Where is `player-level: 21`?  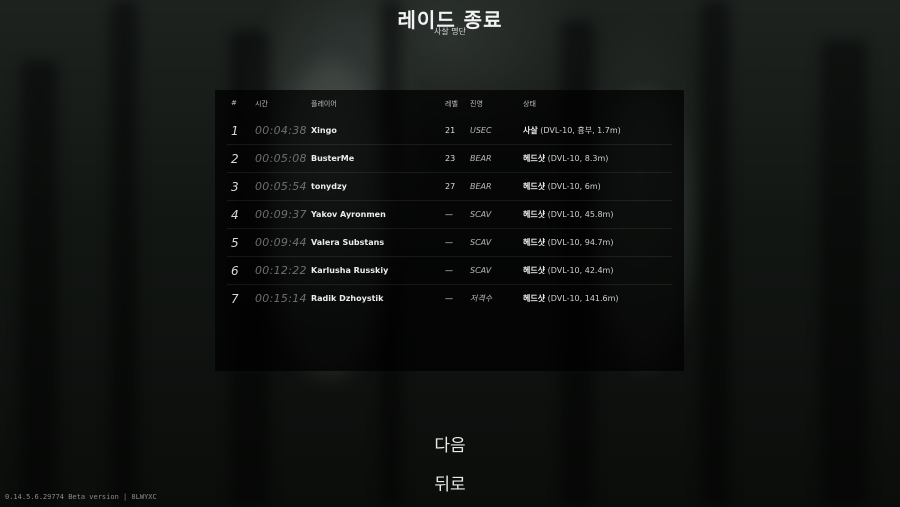 player-level: 21 is located at coordinates (450, 130).